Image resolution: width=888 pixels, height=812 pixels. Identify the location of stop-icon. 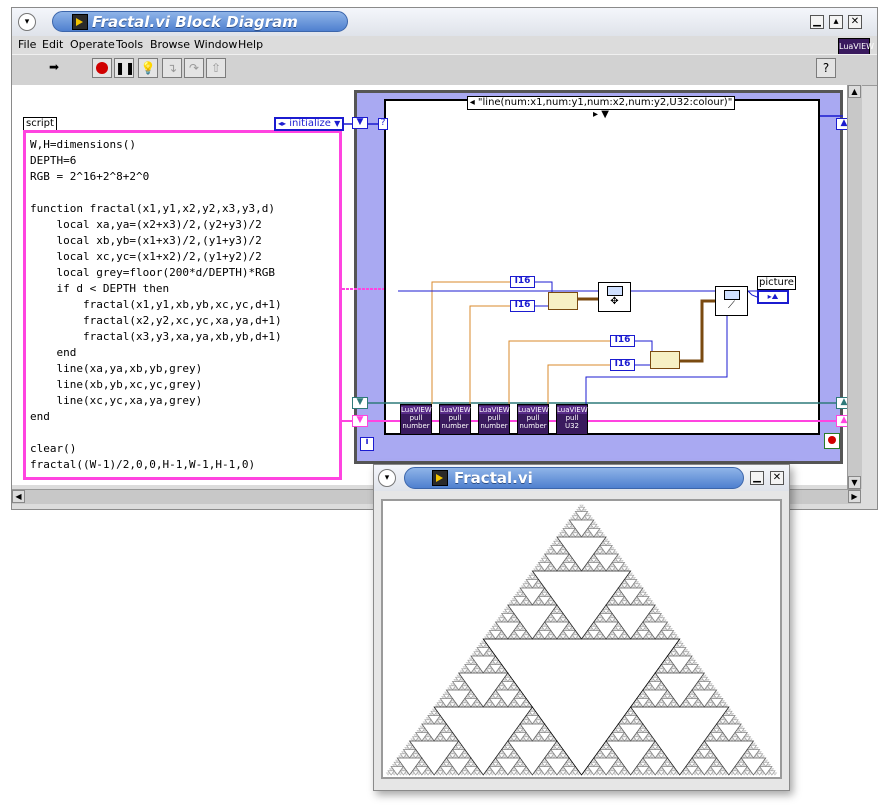
(102, 68).